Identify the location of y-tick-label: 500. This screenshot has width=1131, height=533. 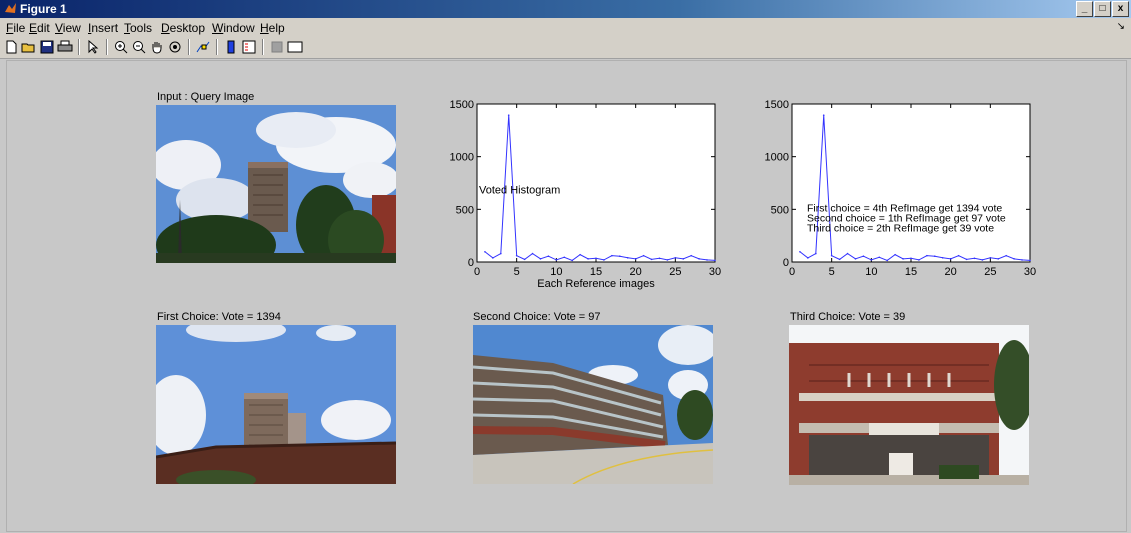
(465, 210).